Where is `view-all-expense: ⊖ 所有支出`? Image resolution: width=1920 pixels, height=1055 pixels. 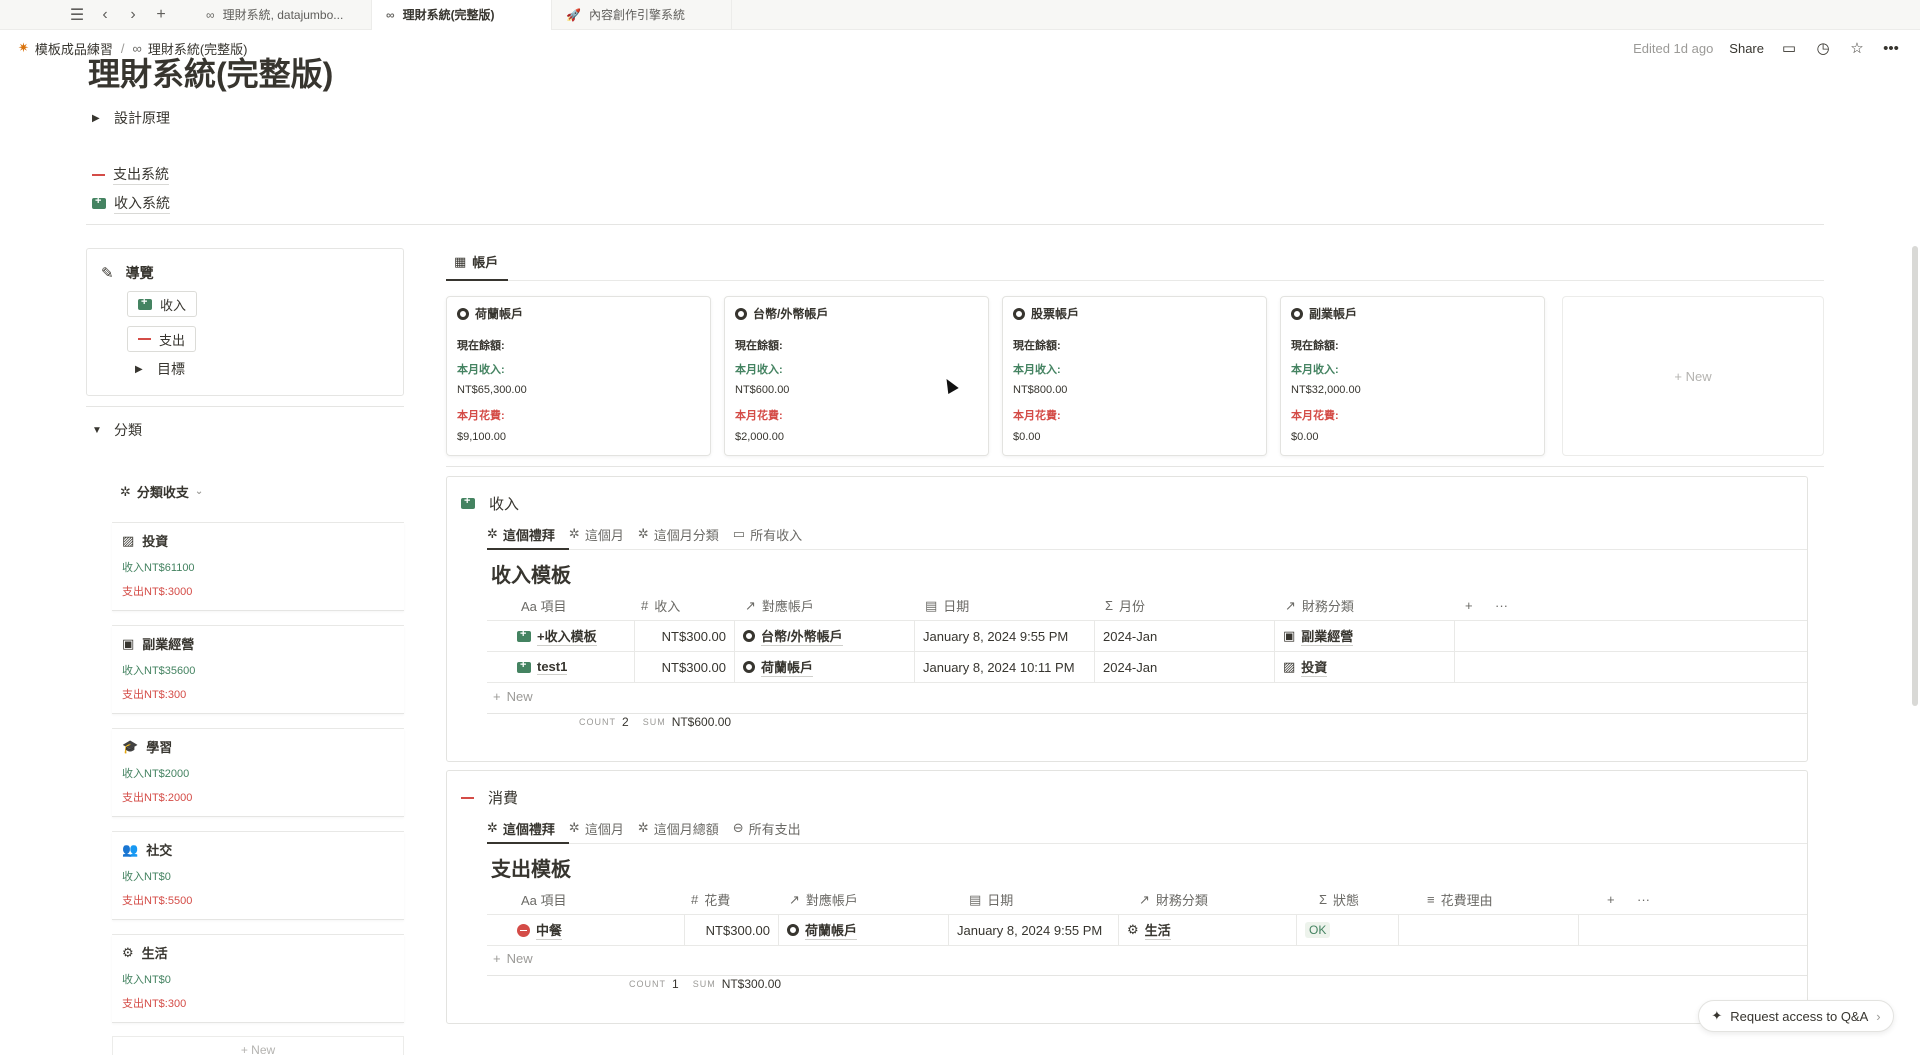
view-all-expense: ⊖ 所有支出 is located at coordinates (767, 828).